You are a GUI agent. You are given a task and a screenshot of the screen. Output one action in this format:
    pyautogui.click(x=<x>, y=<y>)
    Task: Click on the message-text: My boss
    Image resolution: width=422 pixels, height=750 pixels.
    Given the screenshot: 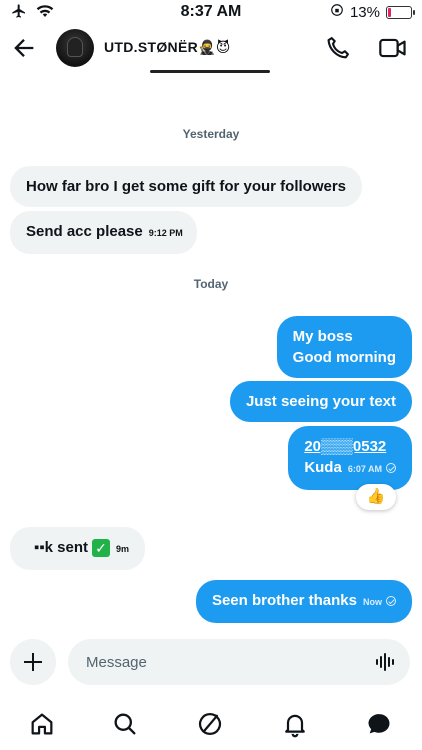 What is the action you would take?
    pyautogui.click(x=322, y=336)
    